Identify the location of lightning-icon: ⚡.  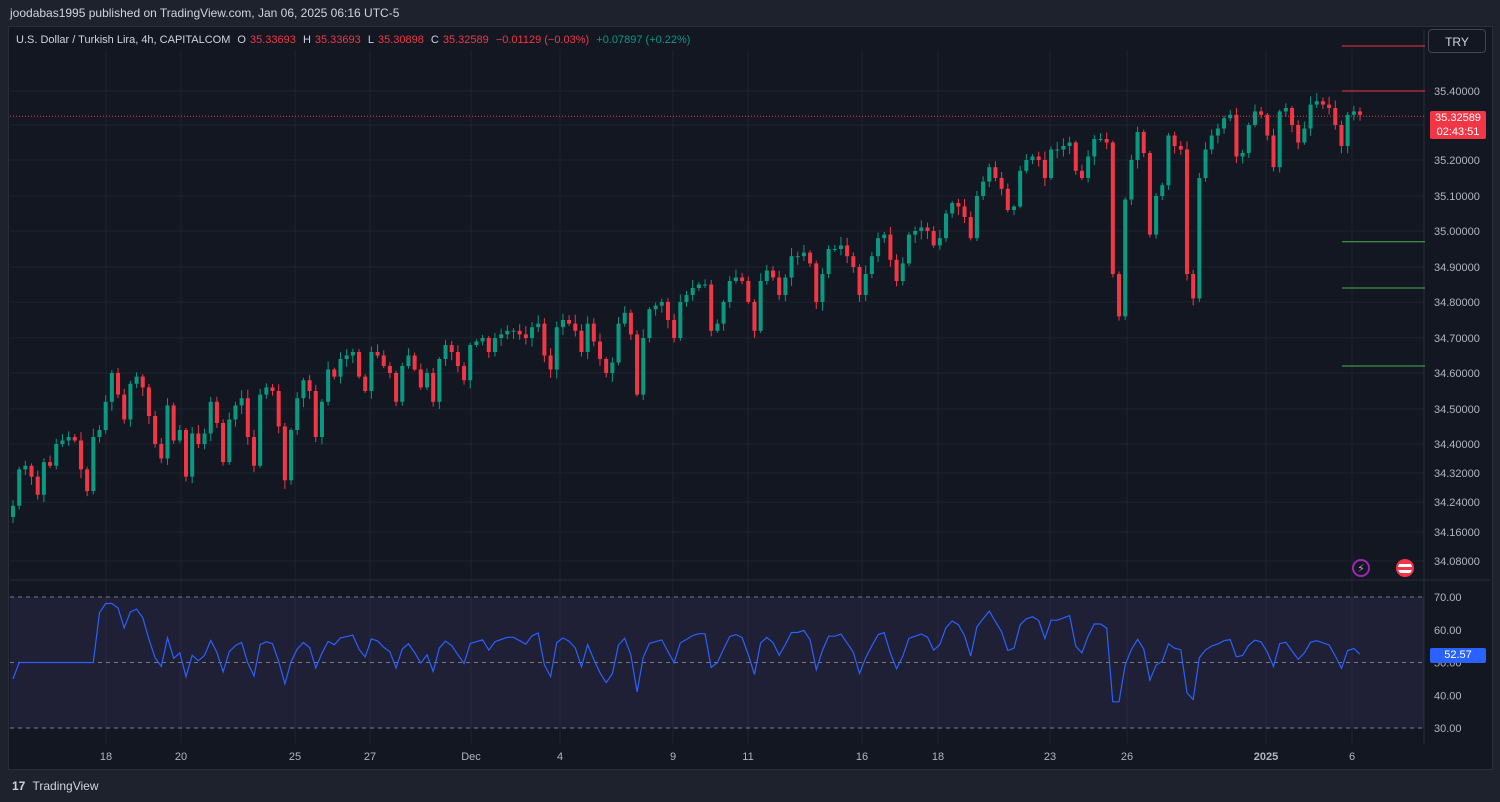
(1361, 568).